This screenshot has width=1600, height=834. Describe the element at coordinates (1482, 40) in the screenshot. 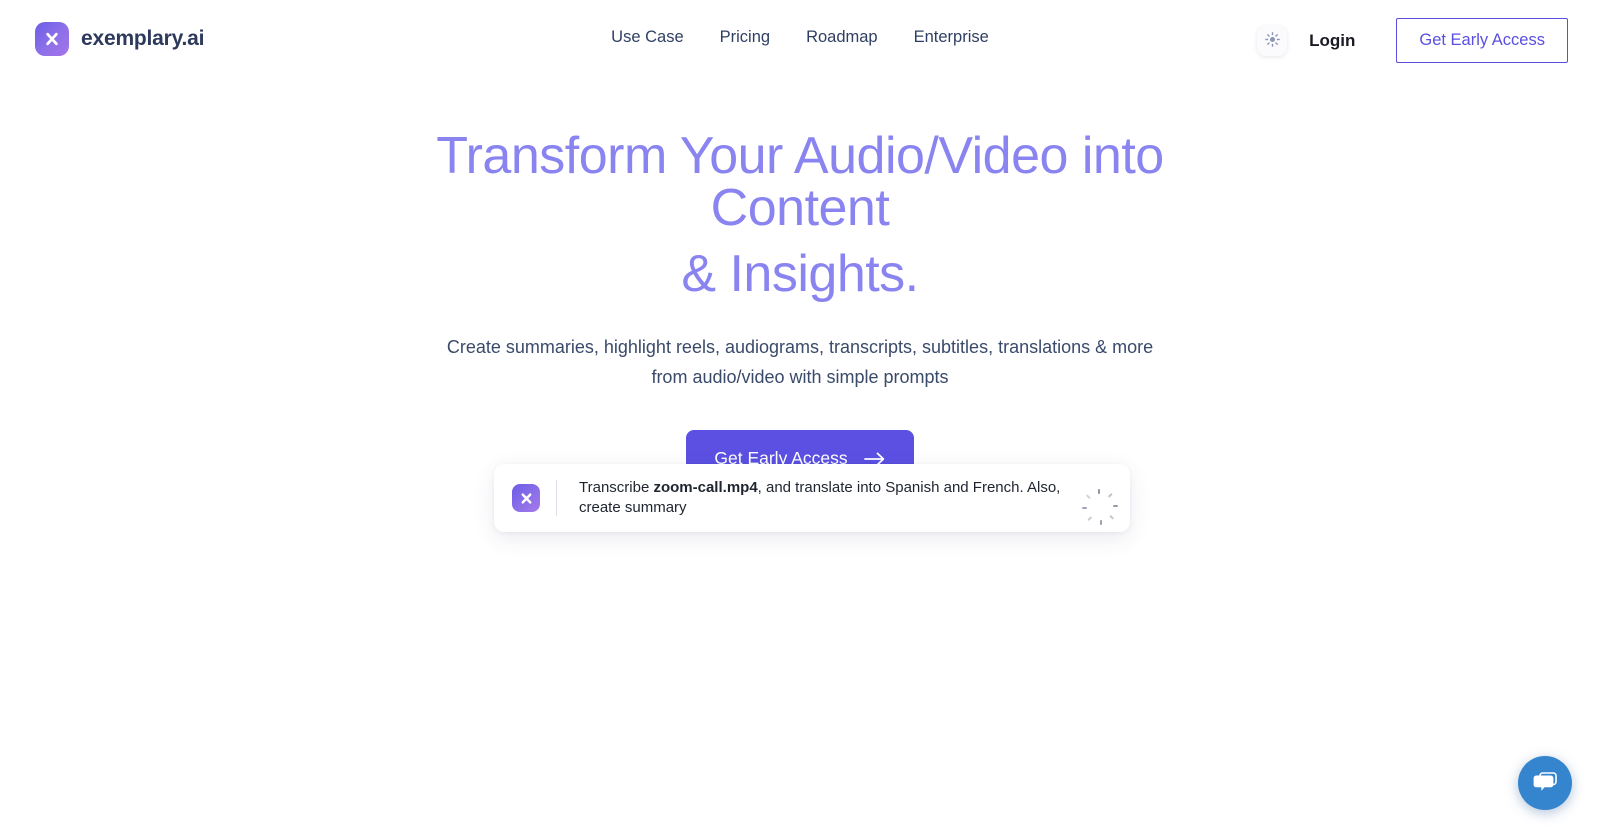

I see `header-get-early-access-button: Get Early Access` at that location.